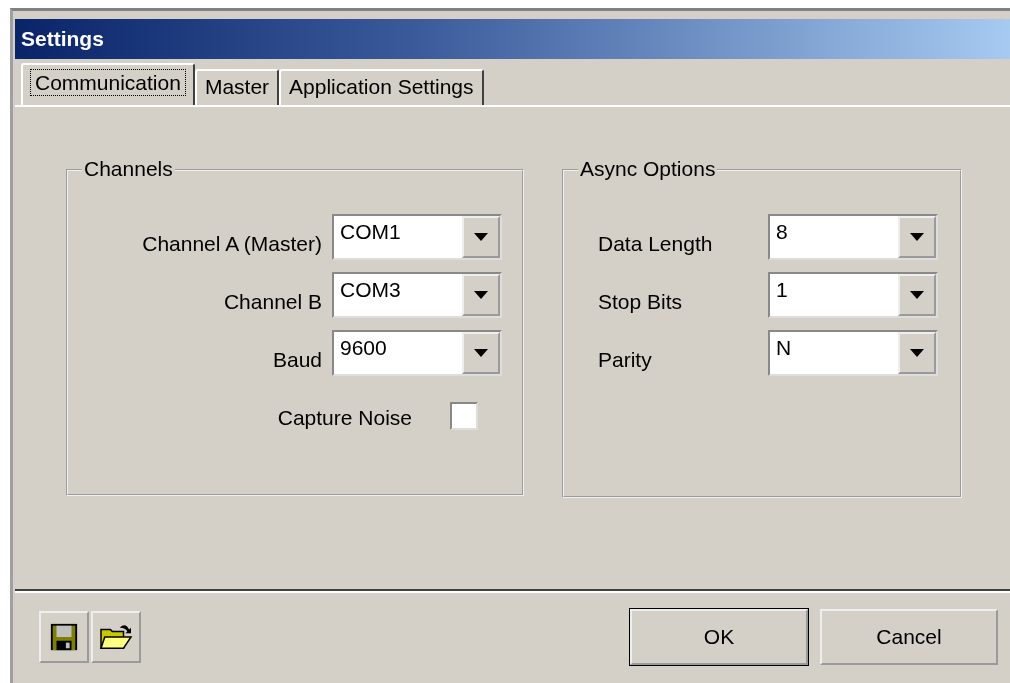 The image size is (1010, 683). I want to click on folder-icon, so click(116, 637).